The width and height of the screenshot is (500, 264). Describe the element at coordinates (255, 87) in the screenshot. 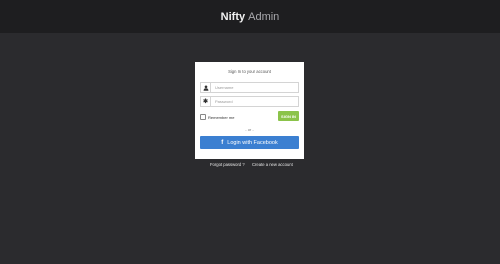

I see `username-input: Username` at that location.